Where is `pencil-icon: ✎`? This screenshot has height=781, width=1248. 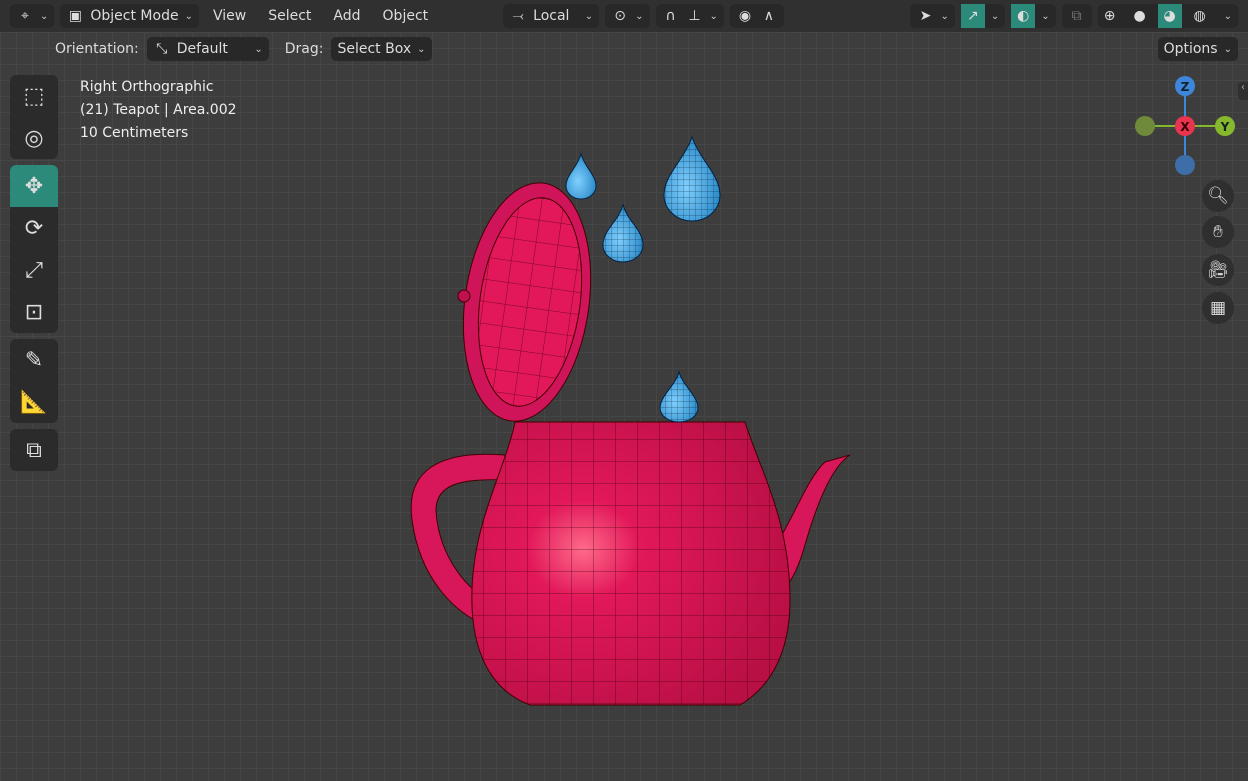 pencil-icon: ✎ is located at coordinates (34, 360).